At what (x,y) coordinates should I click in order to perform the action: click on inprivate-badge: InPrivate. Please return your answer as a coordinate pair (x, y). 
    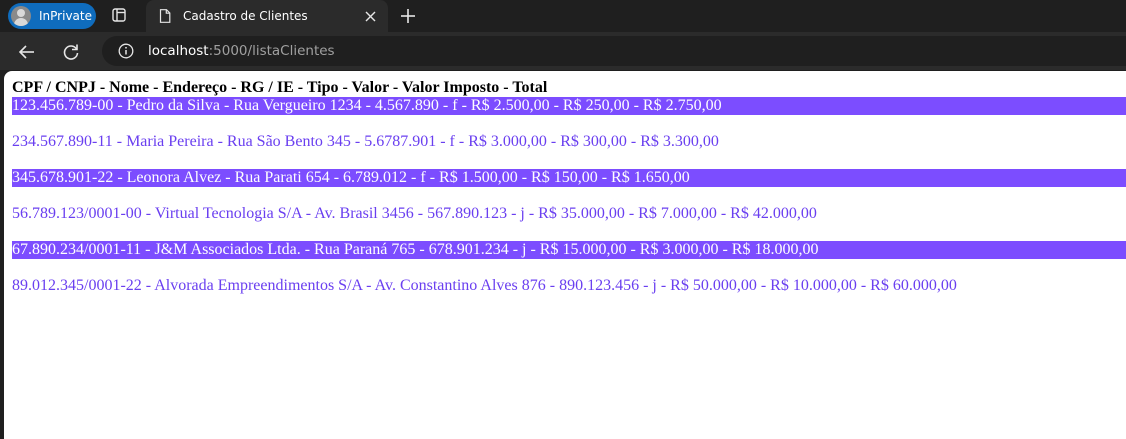
    Looking at the image, I should click on (52, 16).